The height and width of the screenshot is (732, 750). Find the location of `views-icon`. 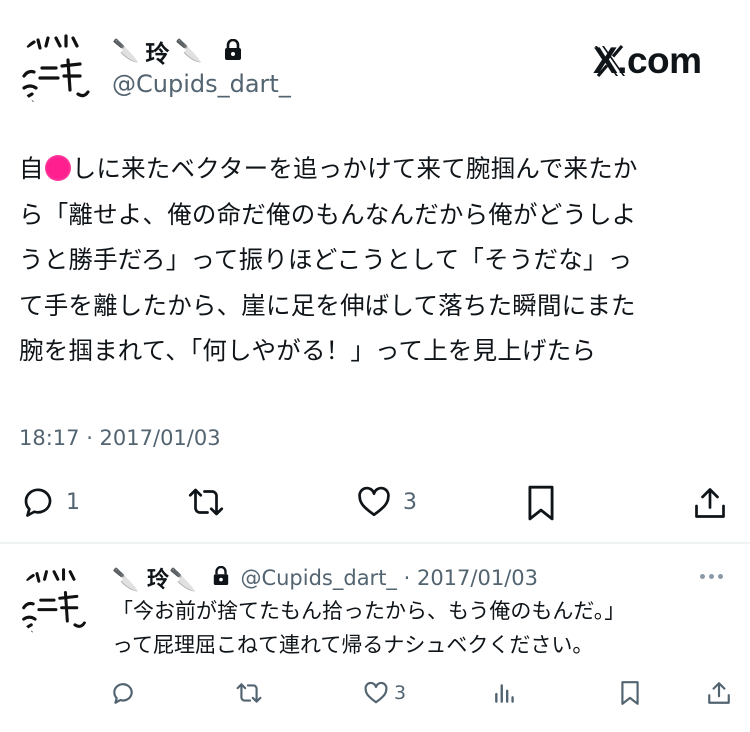

views-icon is located at coordinates (505, 693).